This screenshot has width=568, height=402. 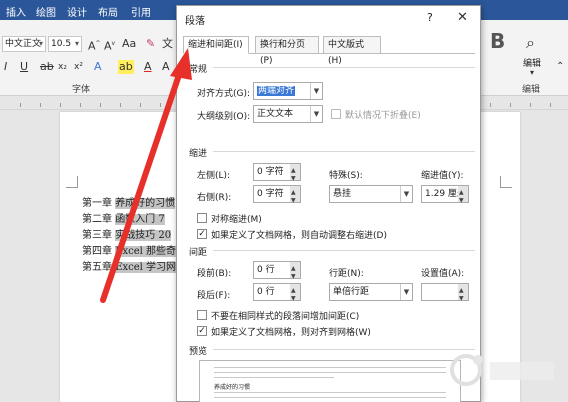 I want to click on right-indent-label: 右侧(R):, so click(x=214, y=198).